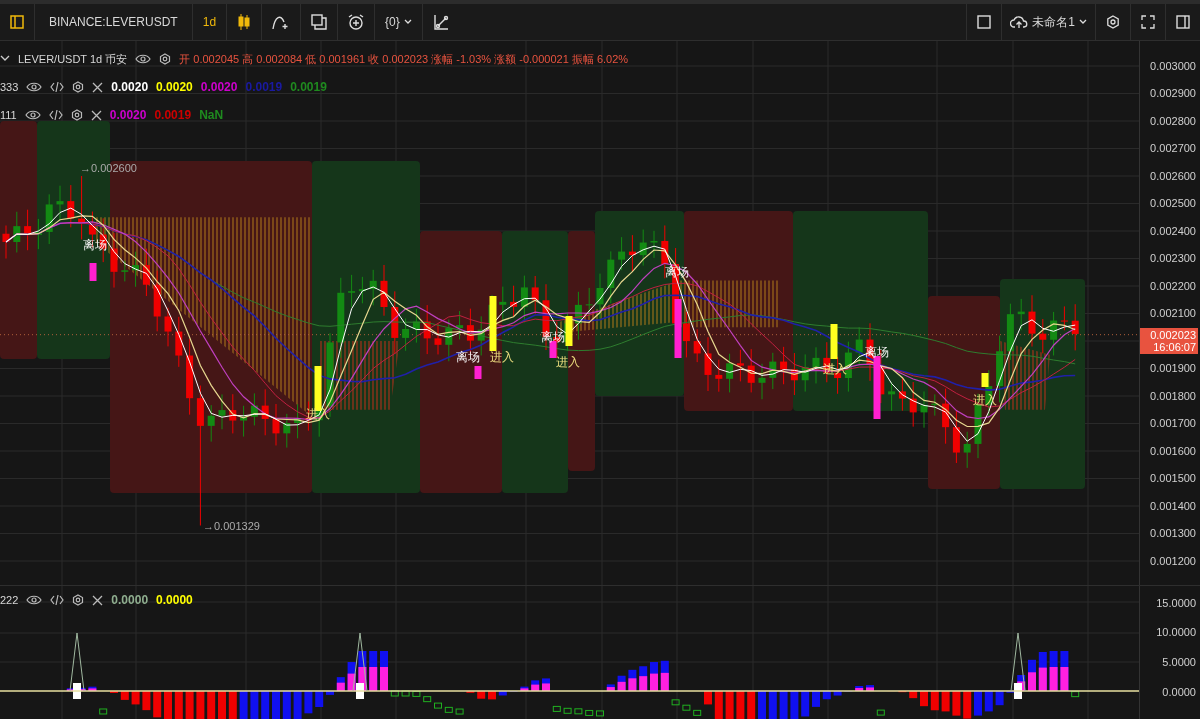 Image resolution: width=1200 pixels, height=719 pixels. Describe the element at coordinates (1173, 334) in the screenshot. I see `last-price: 0.002023` at that location.